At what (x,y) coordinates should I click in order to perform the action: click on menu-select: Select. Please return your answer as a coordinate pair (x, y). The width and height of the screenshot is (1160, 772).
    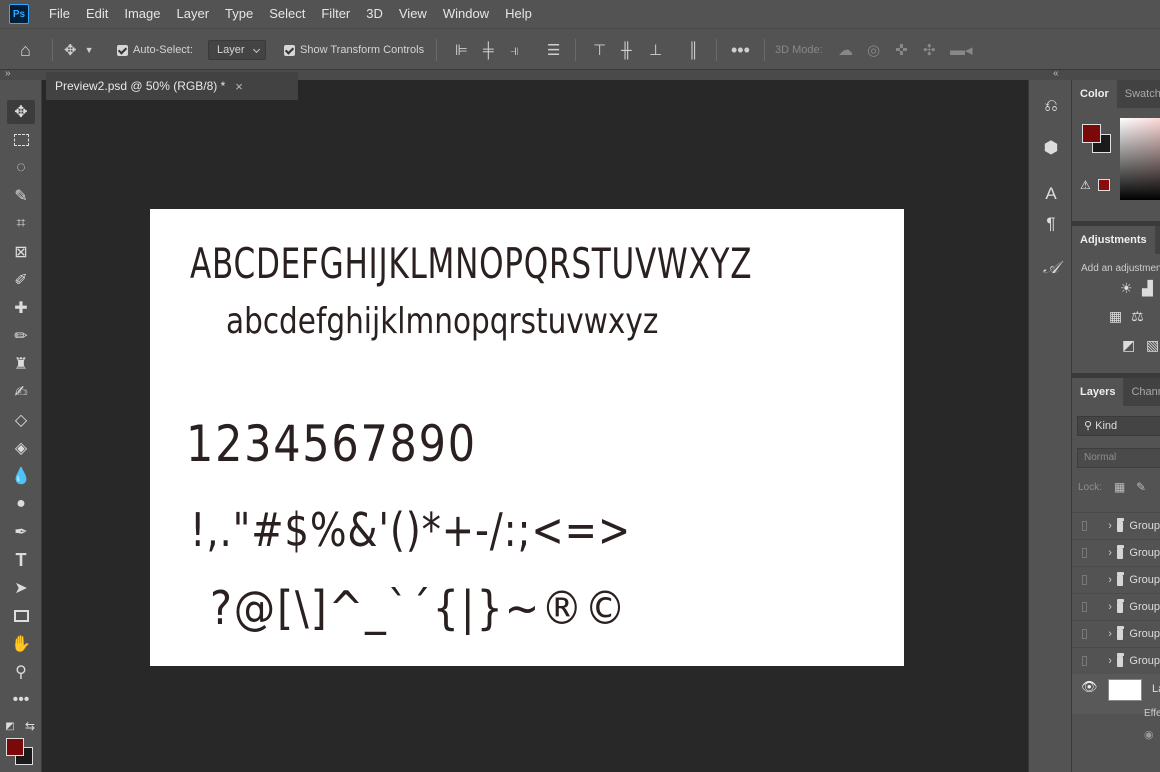
    Looking at the image, I should click on (287, 14).